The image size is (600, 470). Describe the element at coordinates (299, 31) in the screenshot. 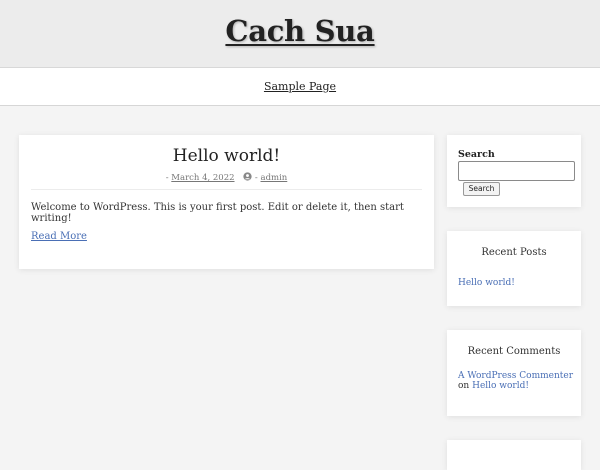

I see `site-title-link: Cach Sua` at that location.